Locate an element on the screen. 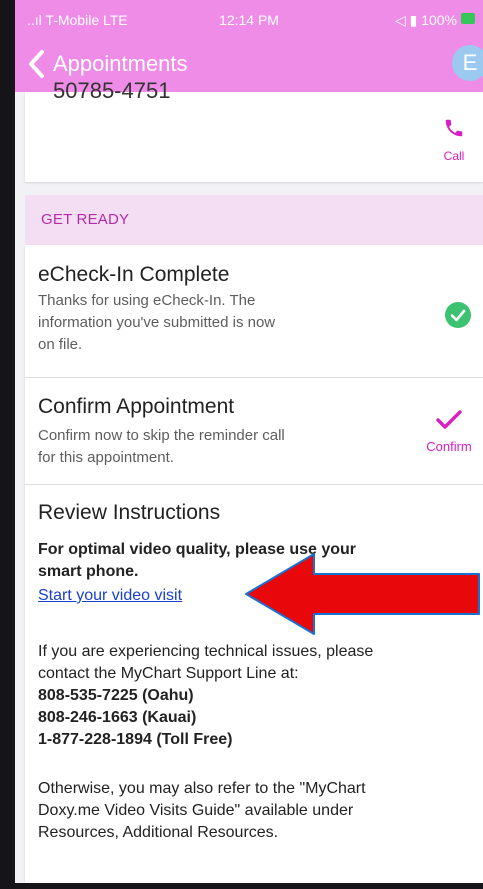  battery-status: ◁ ▮ 100% is located at coordinates (425, 20).